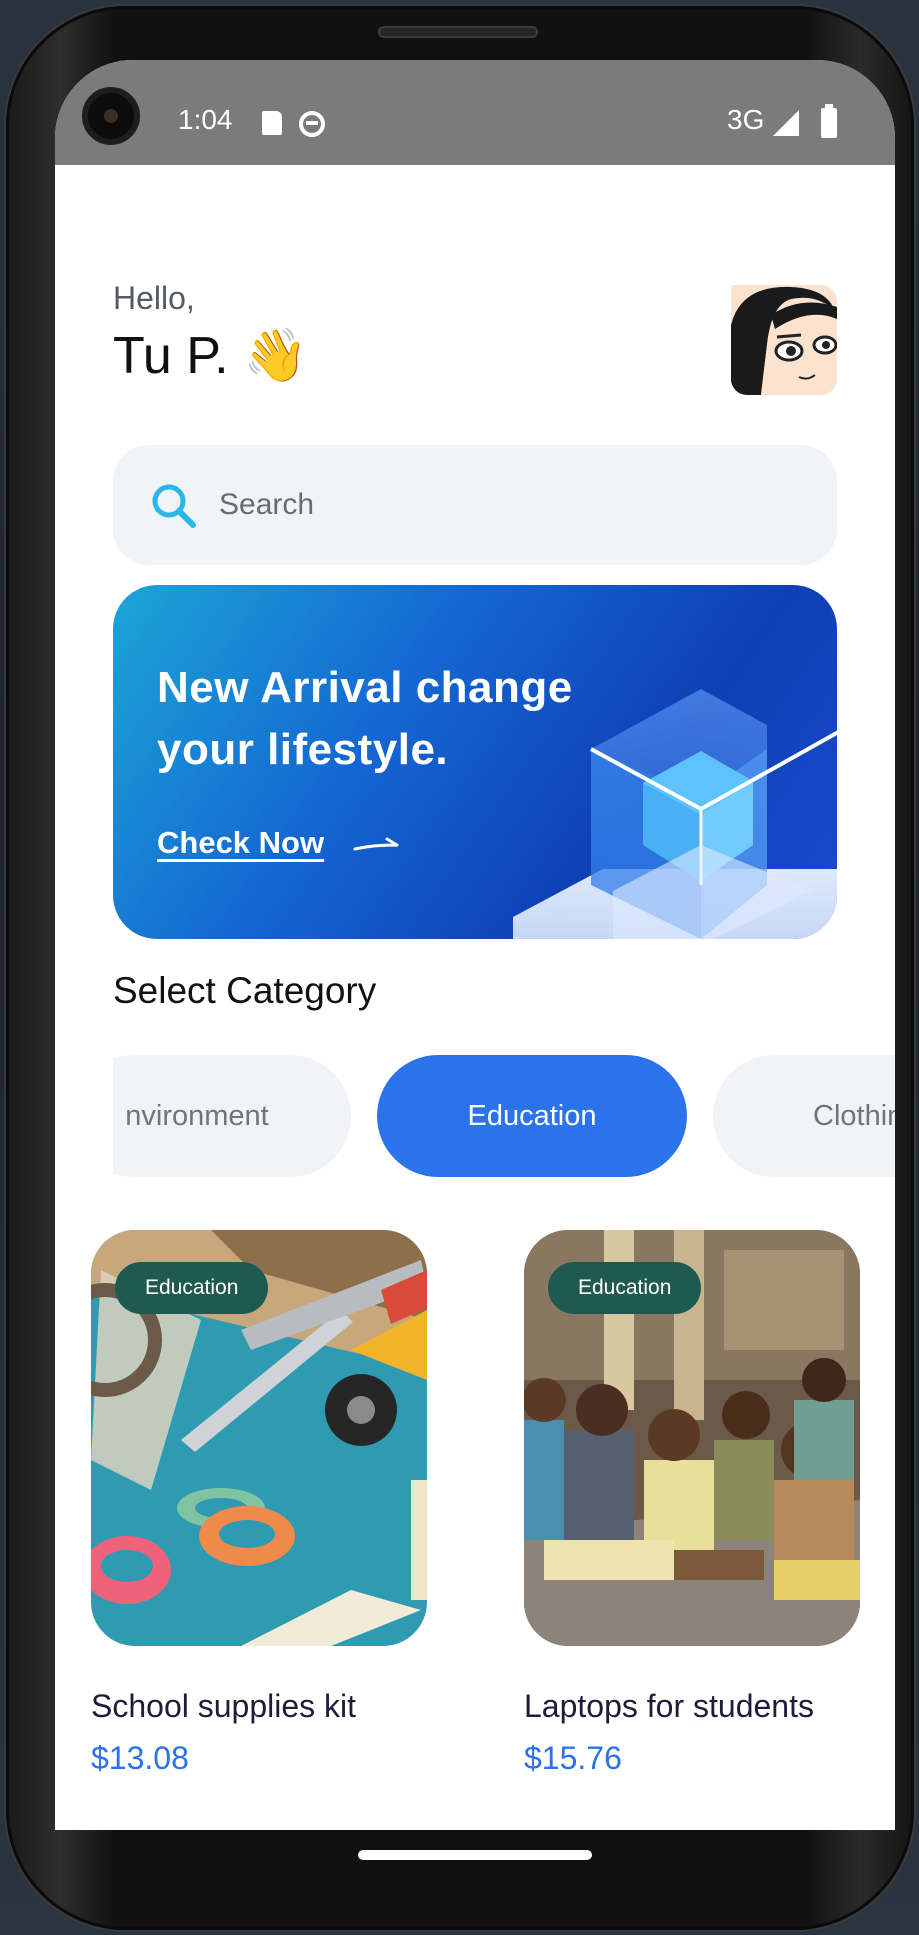 The width and height of the screenshot is (919, 1935). What do you see at coordinates (232, 1116) in the screenshot?
I see `category-chip-environment: nvironment` at bounding box center [232, 1116].